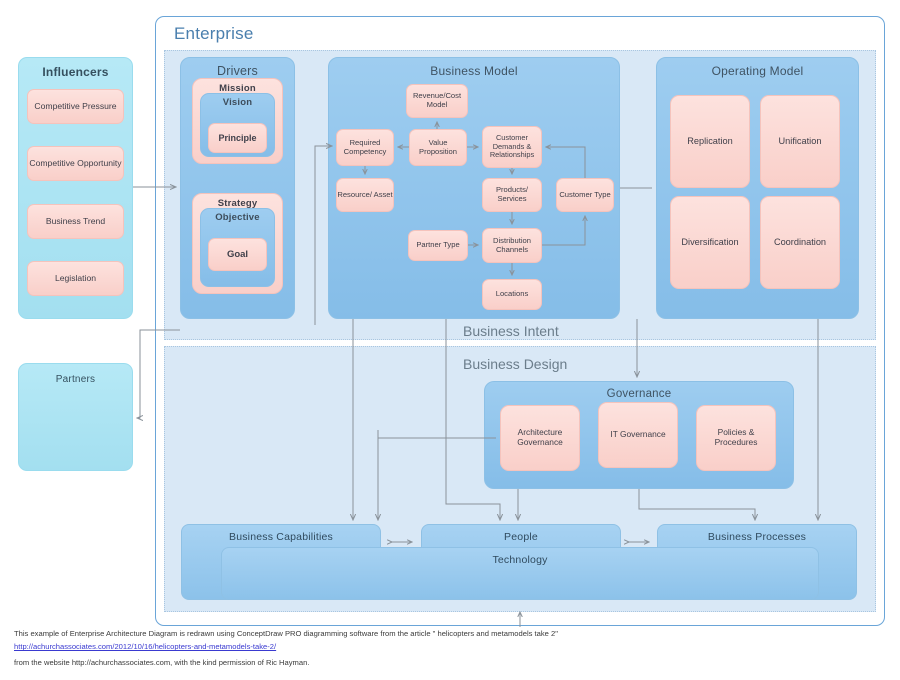 This screenshot has height=680, width=900. I want to click on enterprise-title: Enterprise, so click(214, 33).